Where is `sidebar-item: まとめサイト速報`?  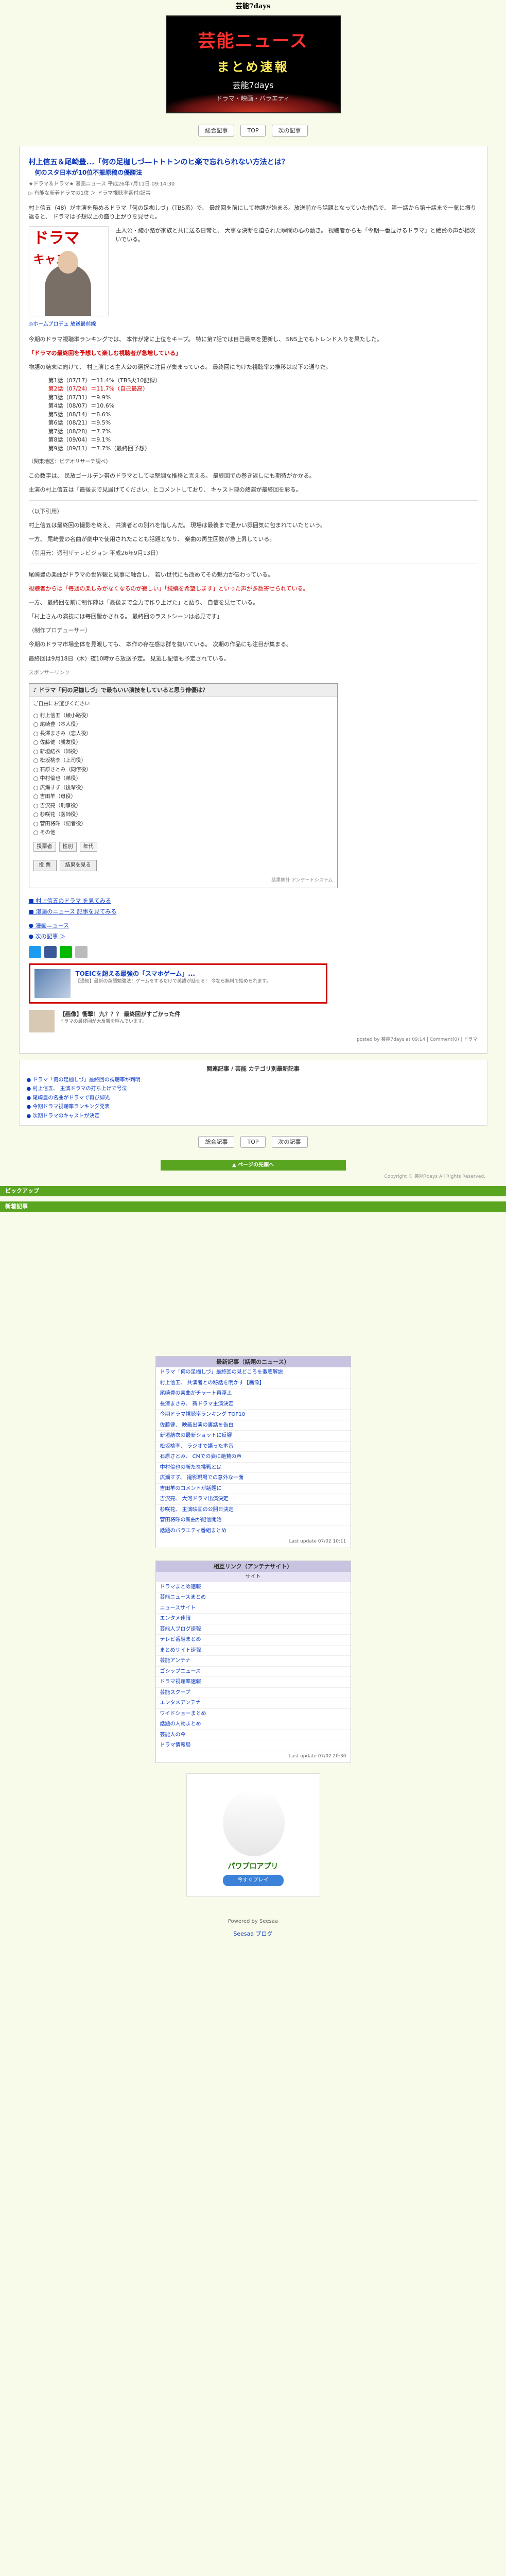 sidebar-item: まとめサイト速報 is located at coordinates (253, 1651).